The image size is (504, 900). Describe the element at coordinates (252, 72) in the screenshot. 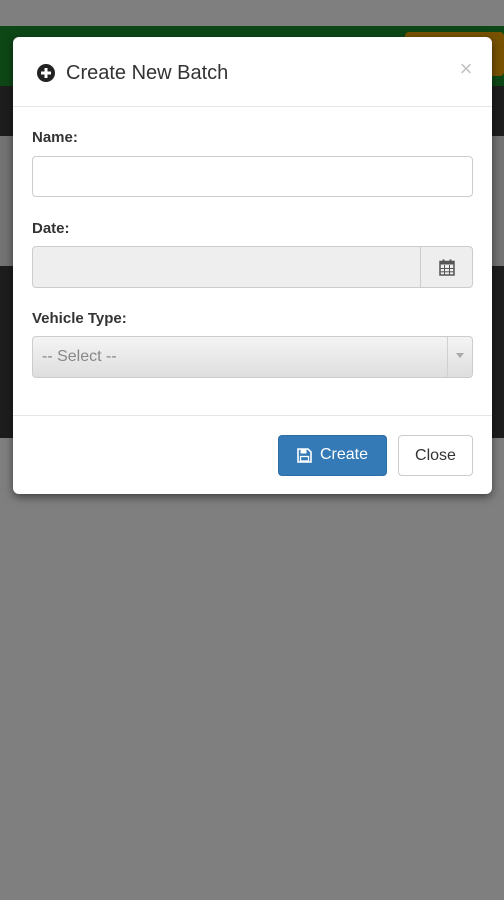

I see `modal-header: Create New Batch ×` at that location.